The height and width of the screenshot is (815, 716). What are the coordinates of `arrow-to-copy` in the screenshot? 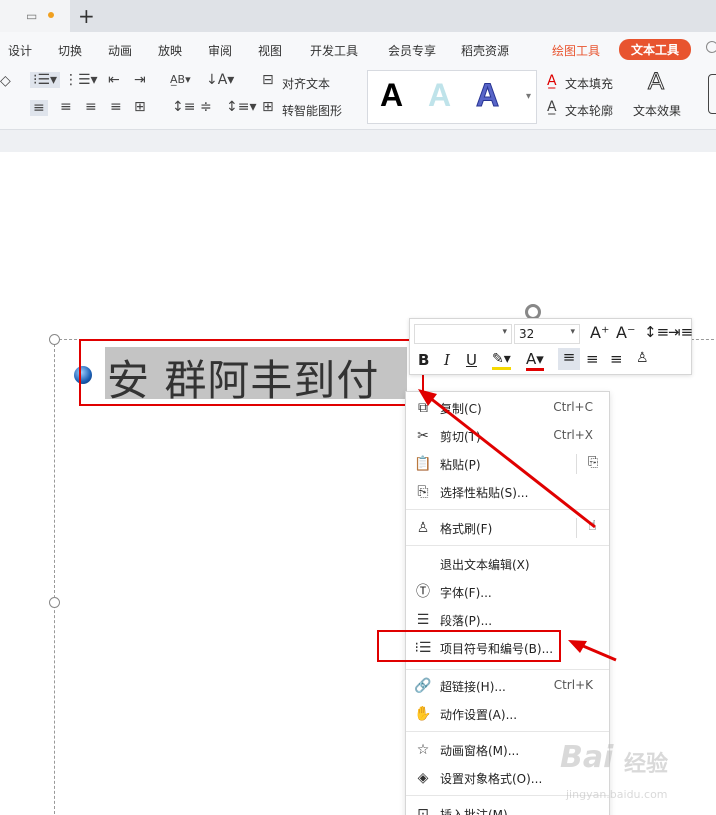 It's located at (510, 460).